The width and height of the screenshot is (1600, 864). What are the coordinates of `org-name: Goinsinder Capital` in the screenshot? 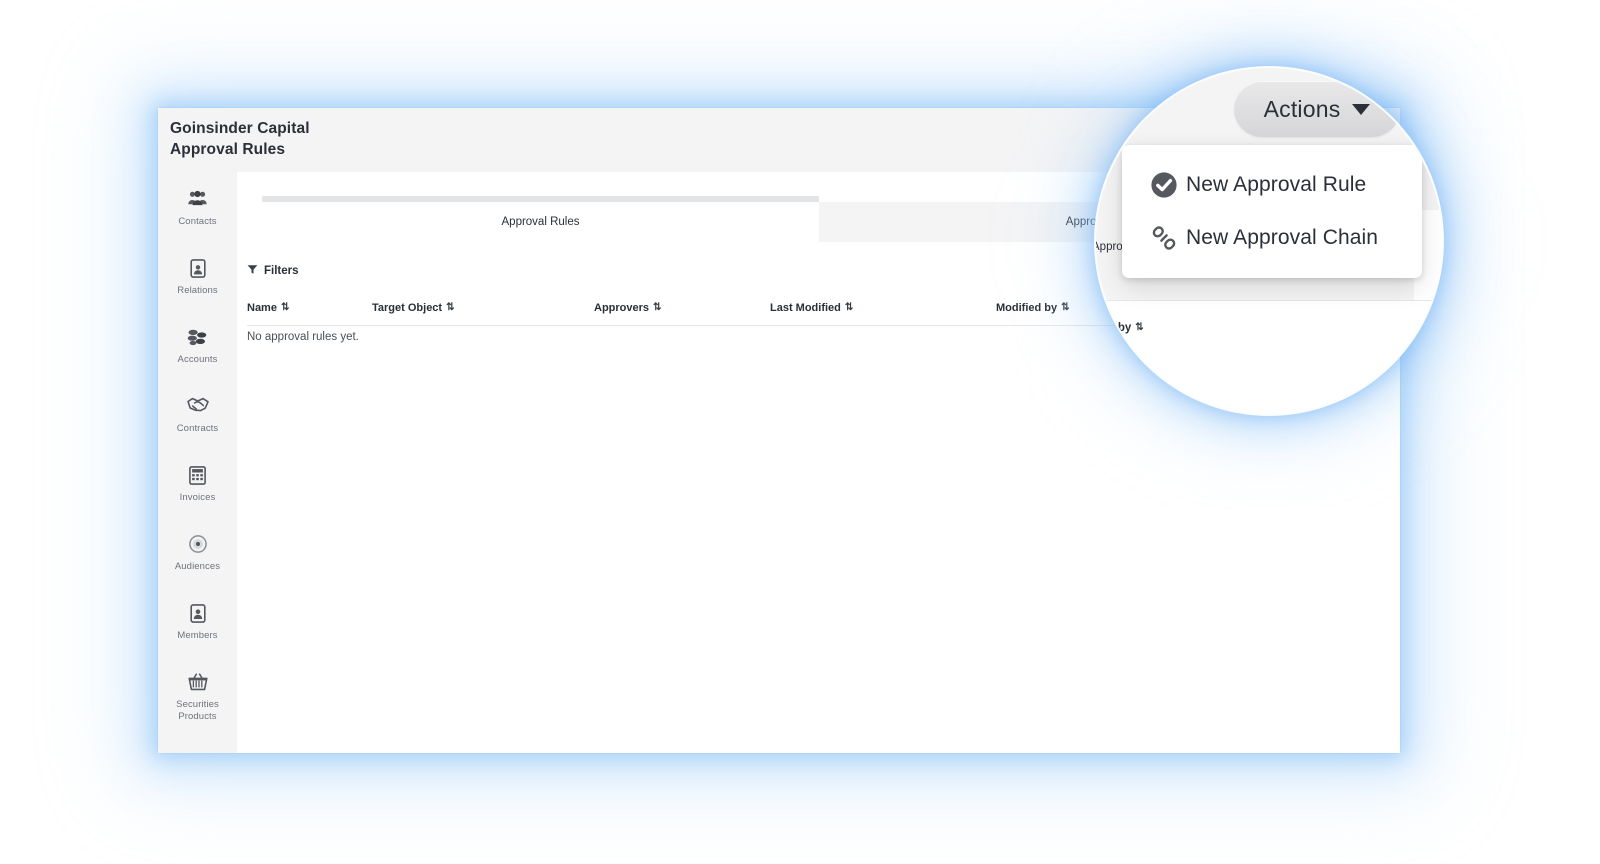 It's located at (240, 128).